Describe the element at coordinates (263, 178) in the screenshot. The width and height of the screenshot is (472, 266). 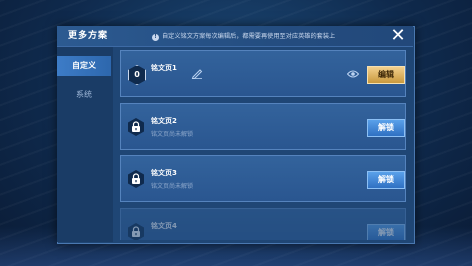
I see `list-item: 铭文页3 铭文页尚未解锁 解锁` at that location.